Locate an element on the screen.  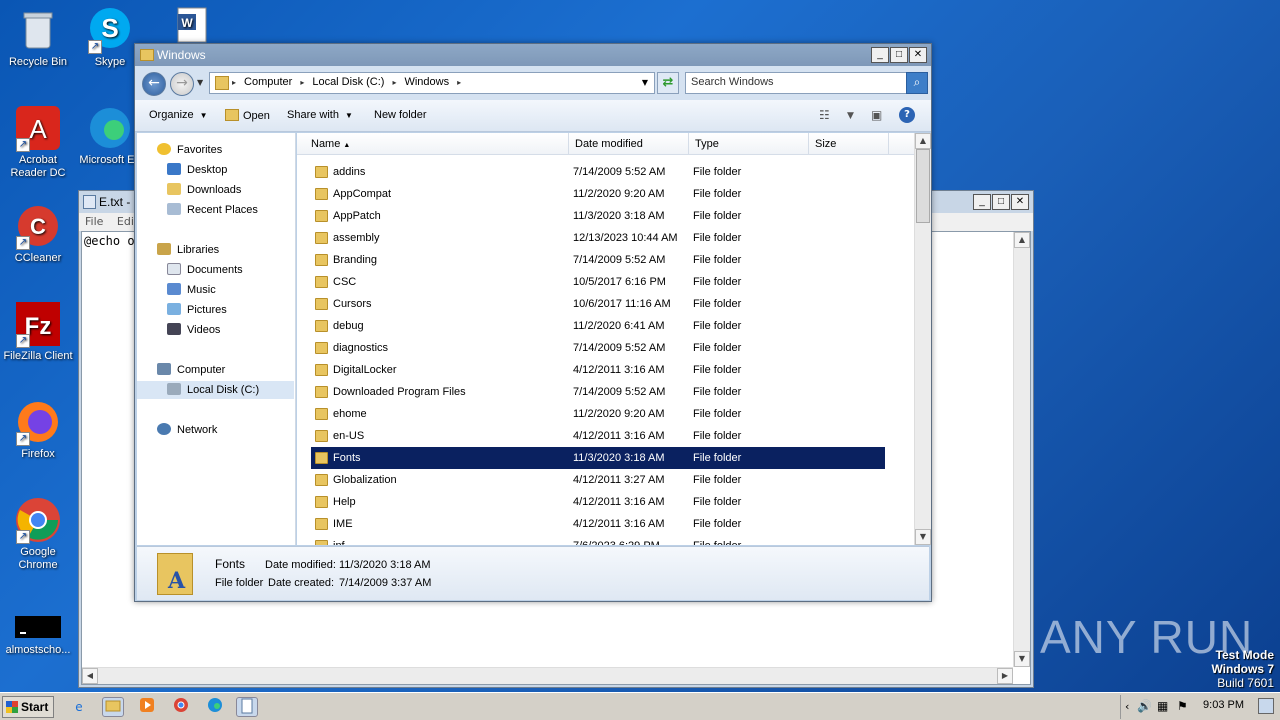
menu-file: File is located at coordinates (94, 221).